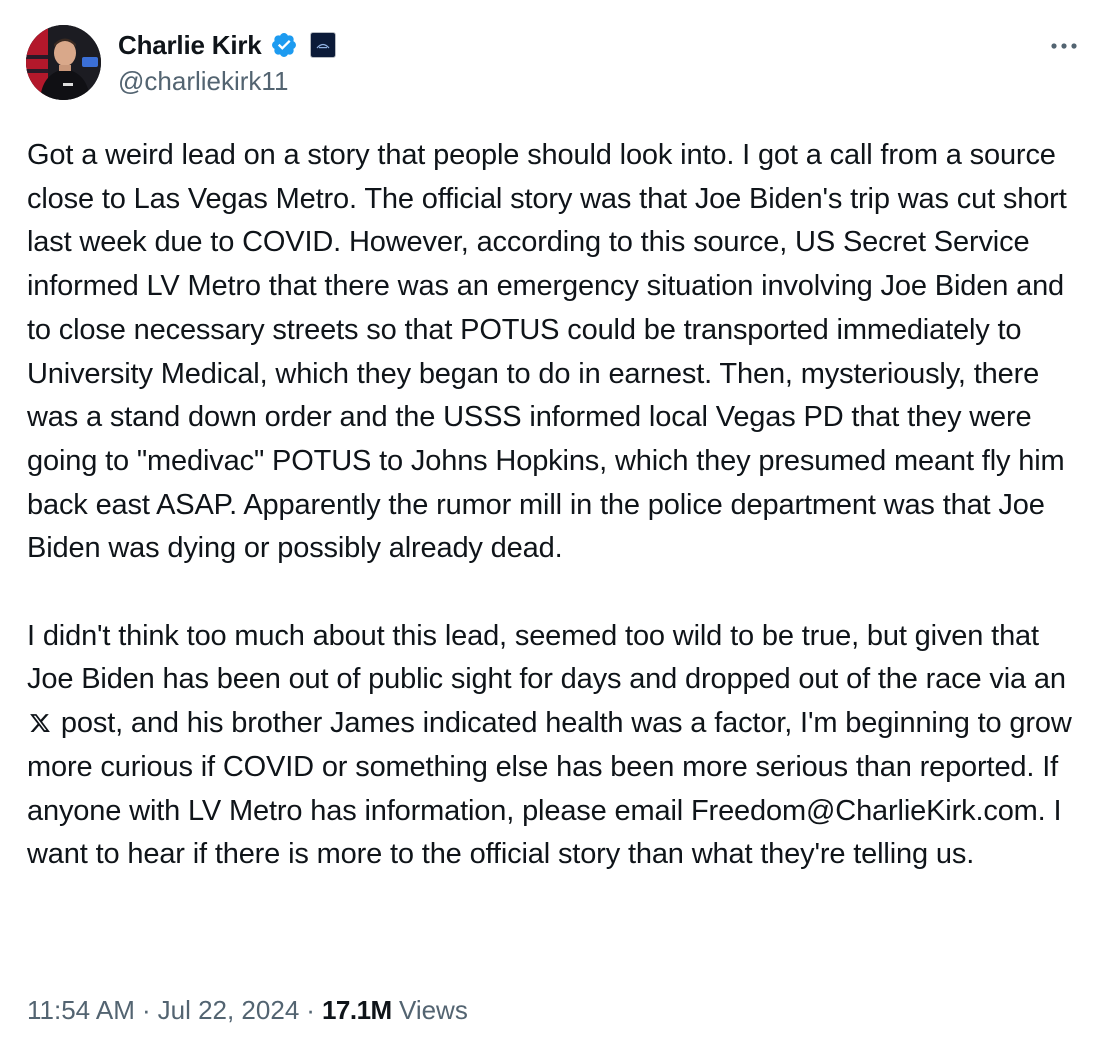 This screenshot has height=1054, width=1104. I want to click on author-handle: @charliekirk11, so click(203, 81).